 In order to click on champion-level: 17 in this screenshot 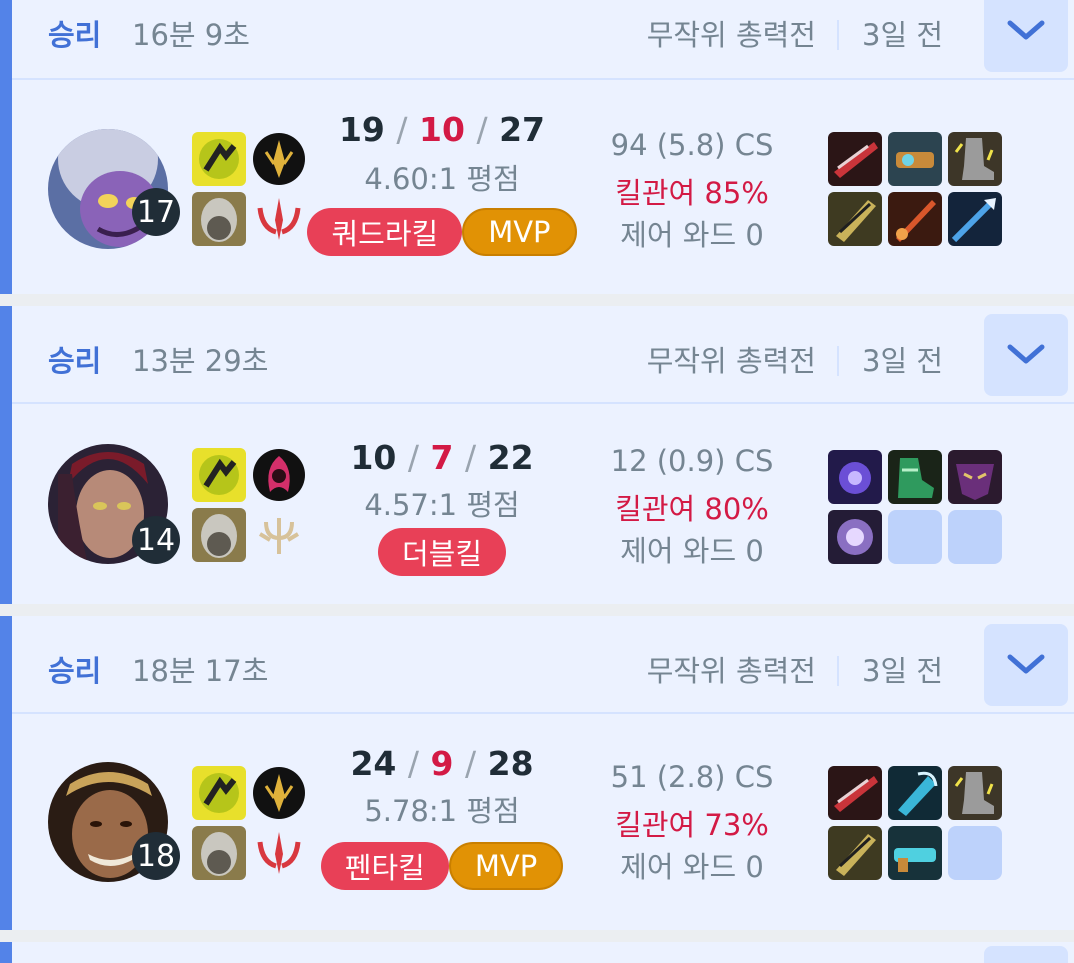, I will do `click(156, 212)`.